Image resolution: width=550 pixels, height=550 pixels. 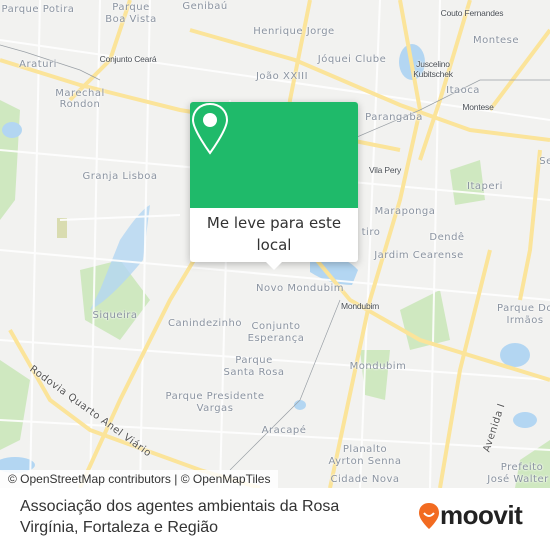 What do you see at coordinates (365, 479) in the screenshot?
I see `place-label: Cidade Nova` at bounding box center [365, 479].